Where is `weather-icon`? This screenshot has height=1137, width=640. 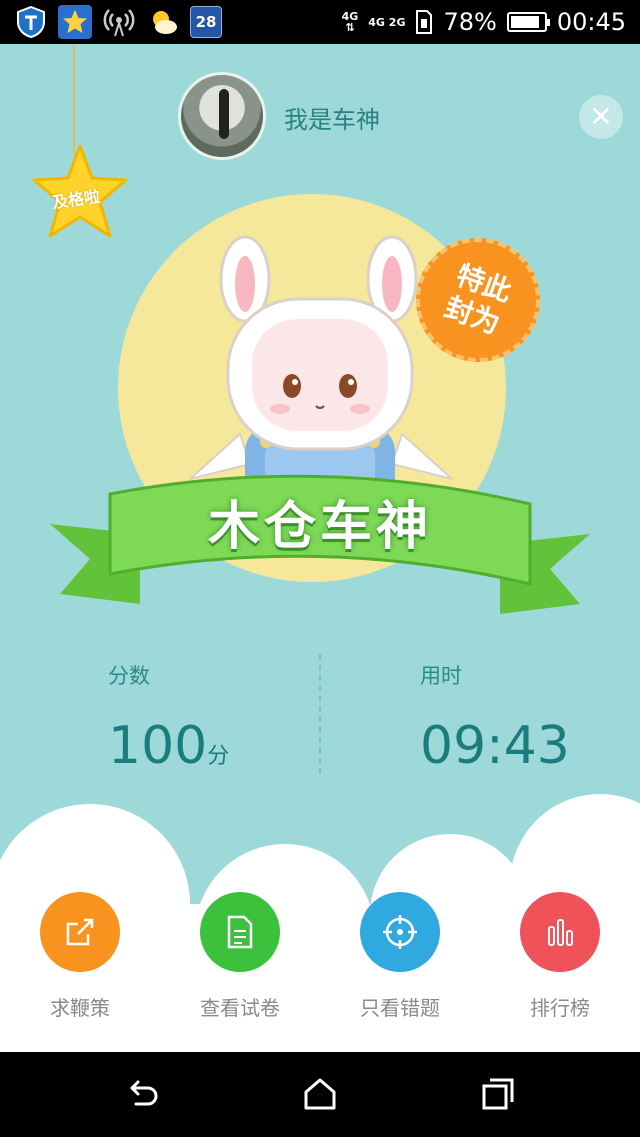
weather-icon is located at coordinates (163, 22).